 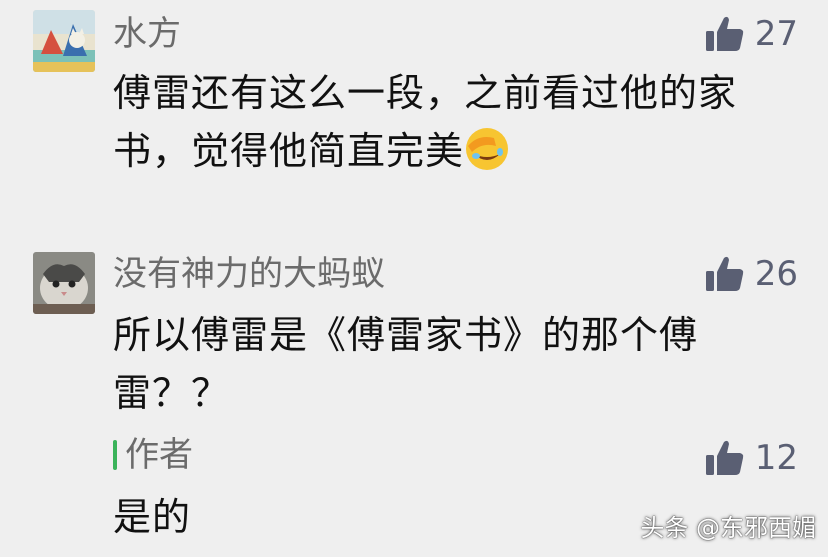 I want to click on facepalm-laugh-emoji-icon, so click(x=487, y=157).